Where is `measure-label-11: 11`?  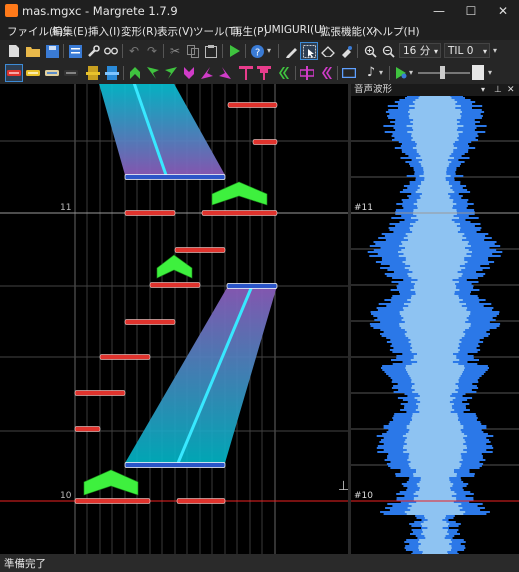 measure-label-11: 11 is located at coordinates (65, 208).